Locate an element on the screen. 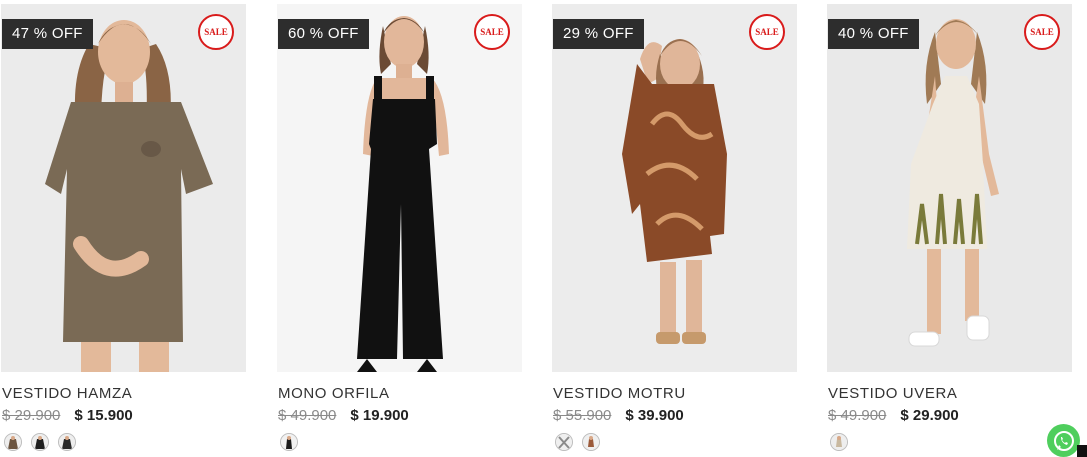 This screenshot has height=457, width=1087. whatsapp-icon is located at coordinates (1063, 440).